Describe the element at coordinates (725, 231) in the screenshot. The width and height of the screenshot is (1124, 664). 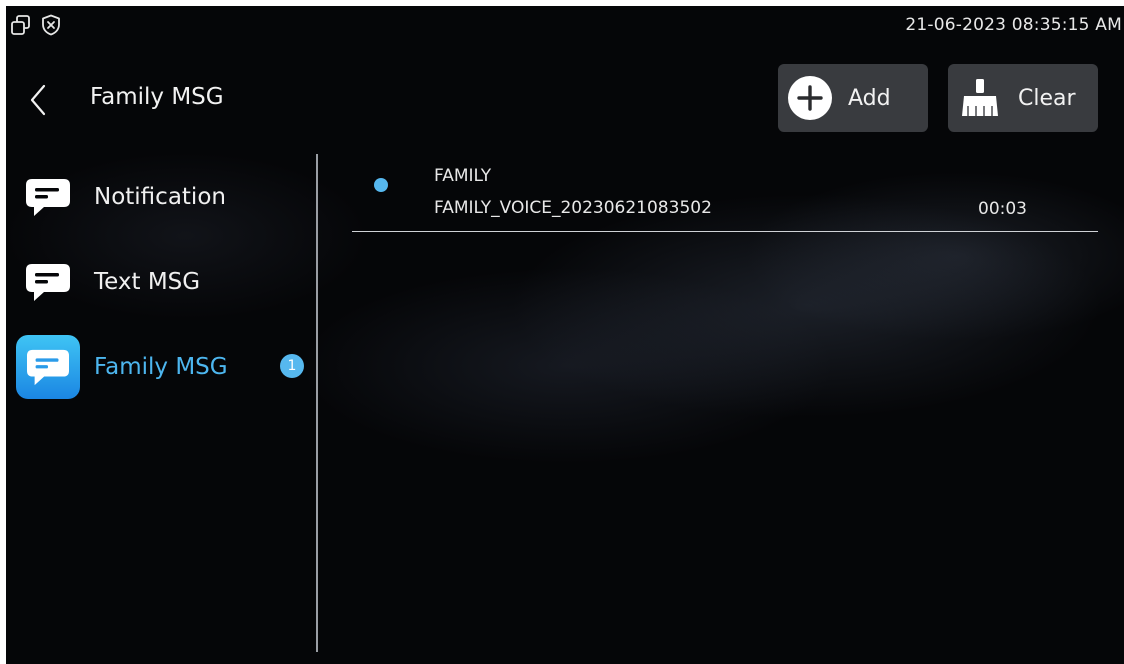
I see `row-divider` at that location.